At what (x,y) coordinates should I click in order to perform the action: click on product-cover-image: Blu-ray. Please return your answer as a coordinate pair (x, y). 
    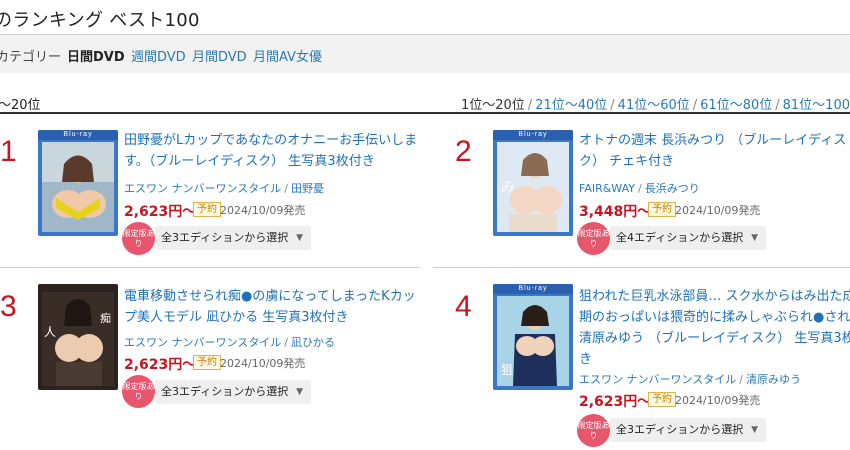
    Looking at the image, I should click on (78, 183).